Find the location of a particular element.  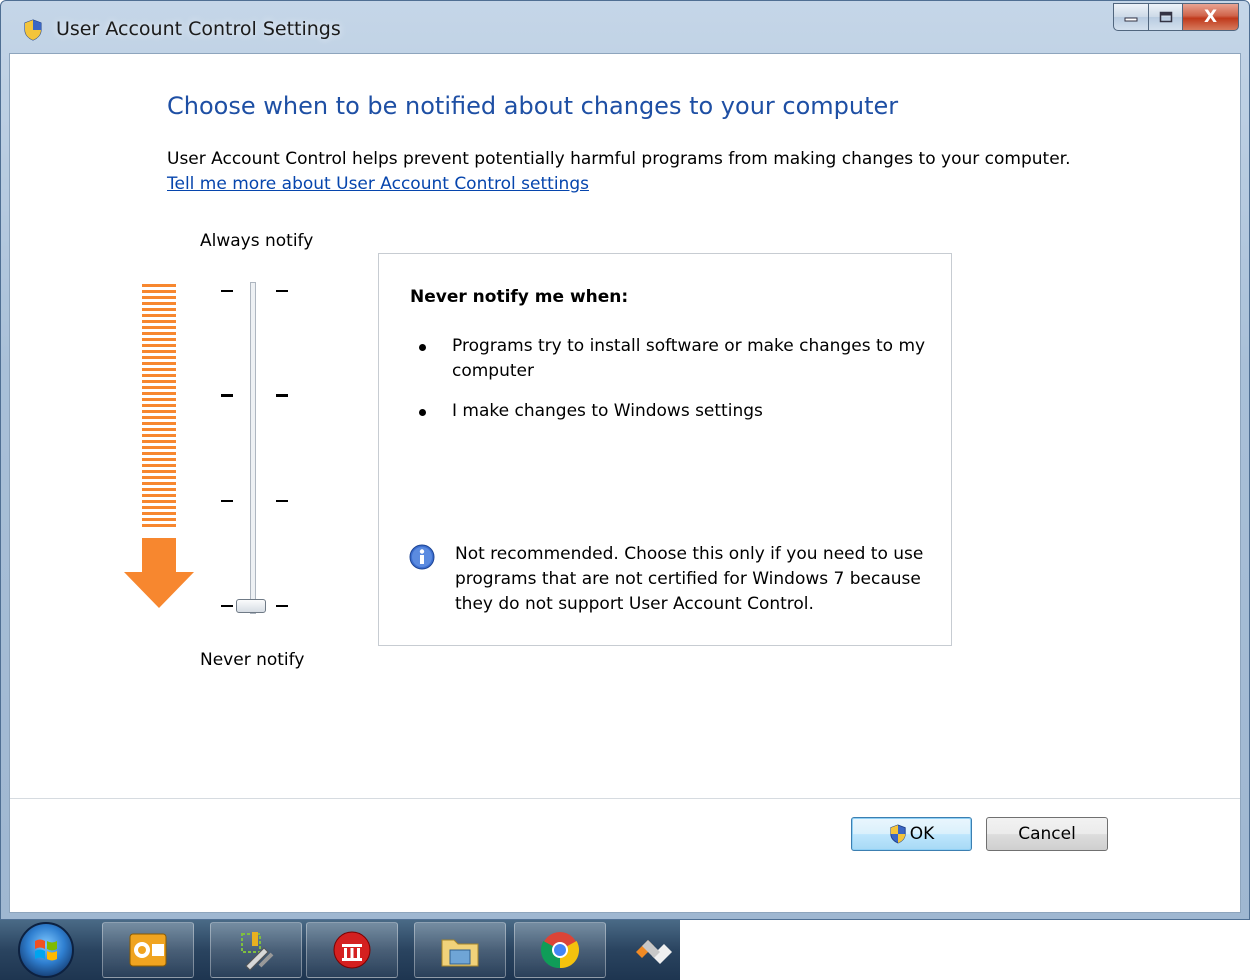

orange-down-arrow-icon is located at coordinates (159, 446).